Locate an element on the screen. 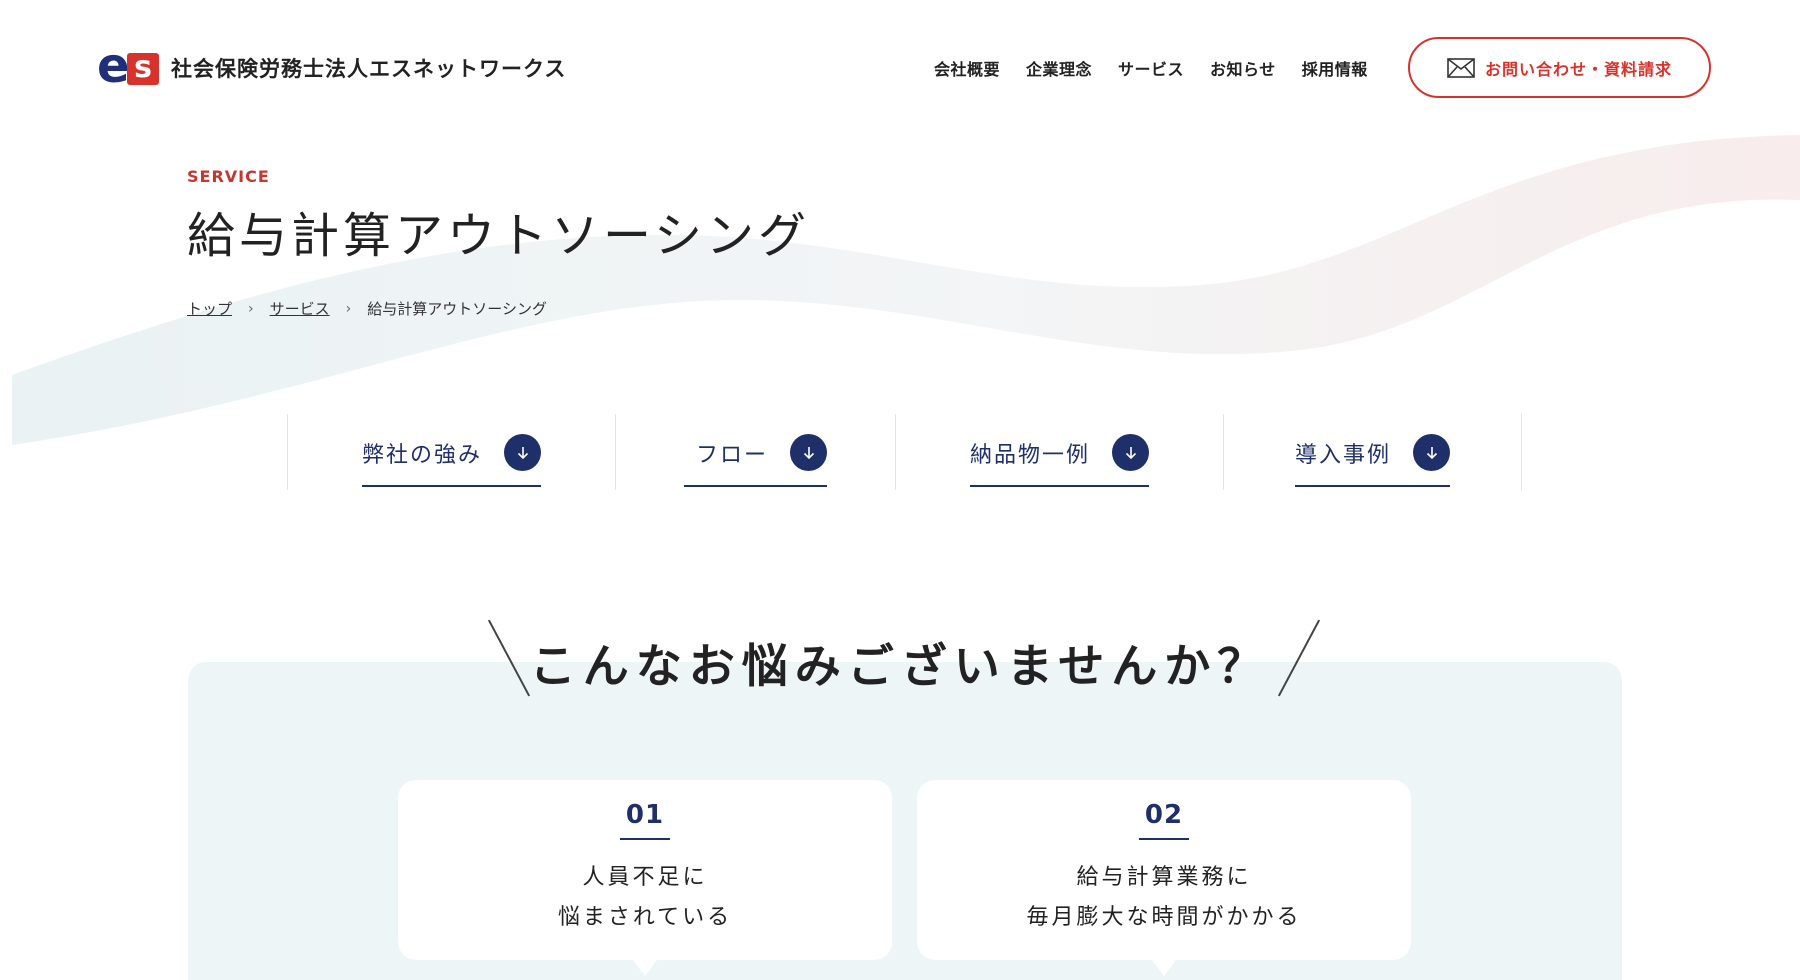 Image resolution: width=1800 pixels, height=980 pixels. page-anchor-nav: 弊社の強み フロー 納品物一例 導入事例 is located at coordinates (904, 452).